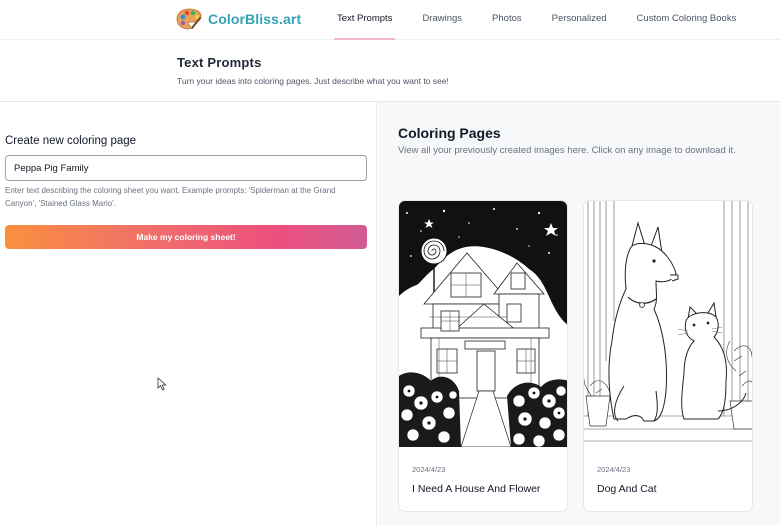 Image resolution: width=780 pixels, height=525 pixels. What do you see at coordinates (687, 20) in the screenshot?
I see `nav-custom-coloring-books: Custom Coloring Books` at bounding box center [687, 20].